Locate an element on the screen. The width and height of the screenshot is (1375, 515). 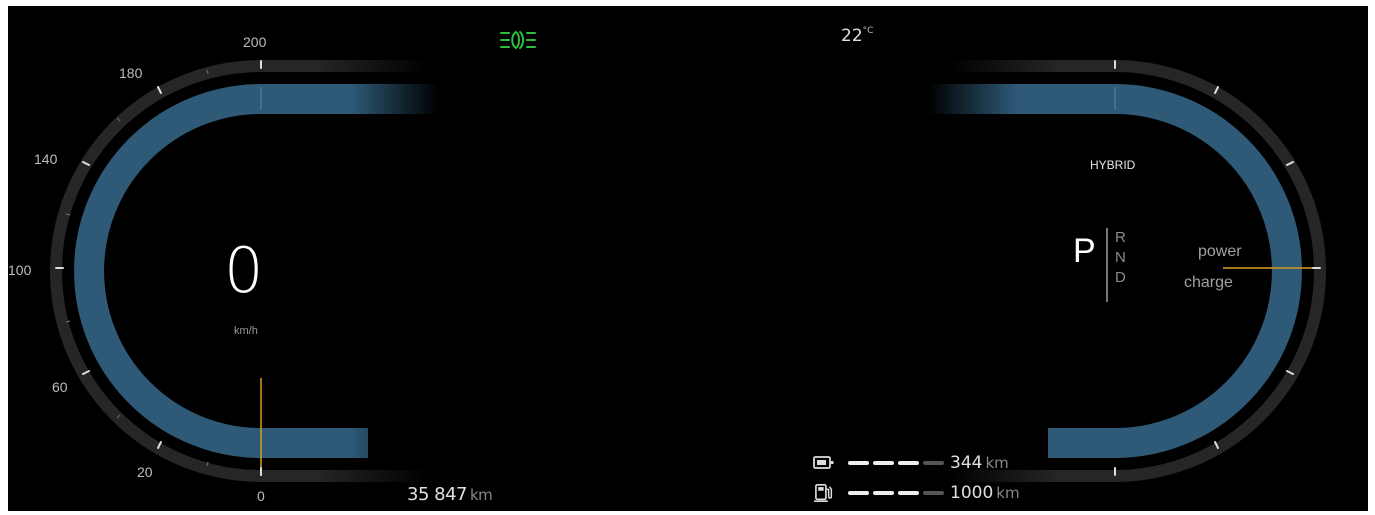
headlight-indicator-icon is located at coordinates (518, 40).